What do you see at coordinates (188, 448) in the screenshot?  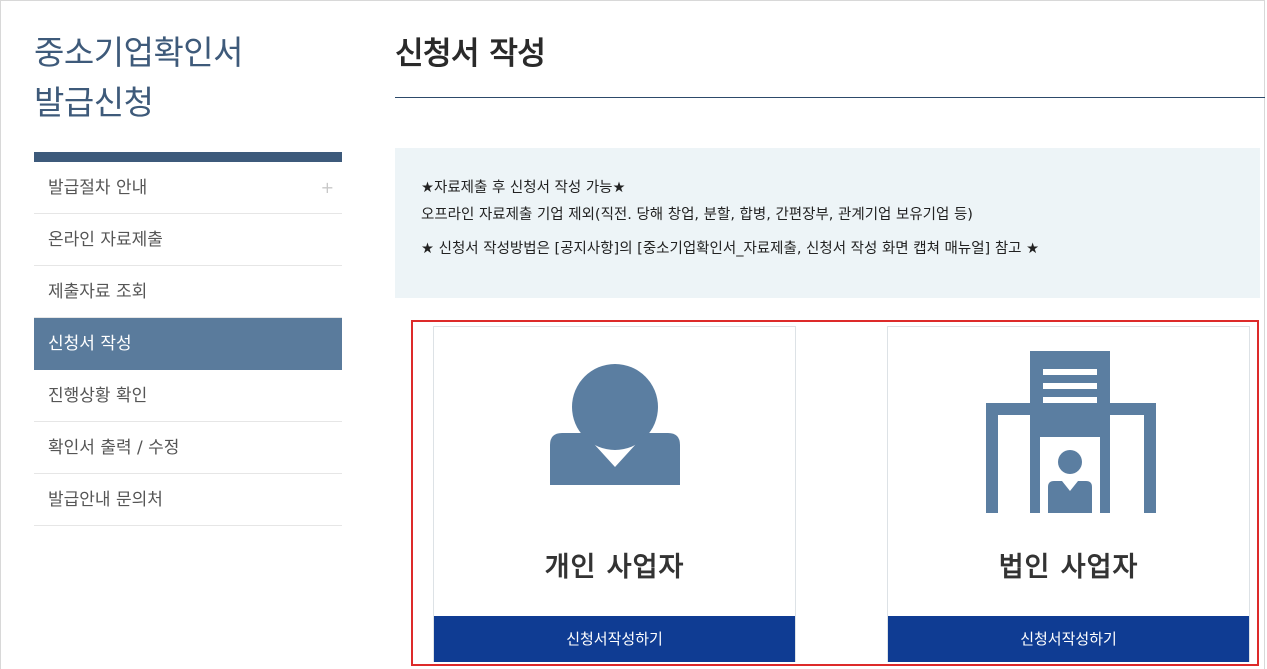 I see `sidebar-item-certificate-print: 확인서 출력 / 수정` at bounding box center [188, 448].